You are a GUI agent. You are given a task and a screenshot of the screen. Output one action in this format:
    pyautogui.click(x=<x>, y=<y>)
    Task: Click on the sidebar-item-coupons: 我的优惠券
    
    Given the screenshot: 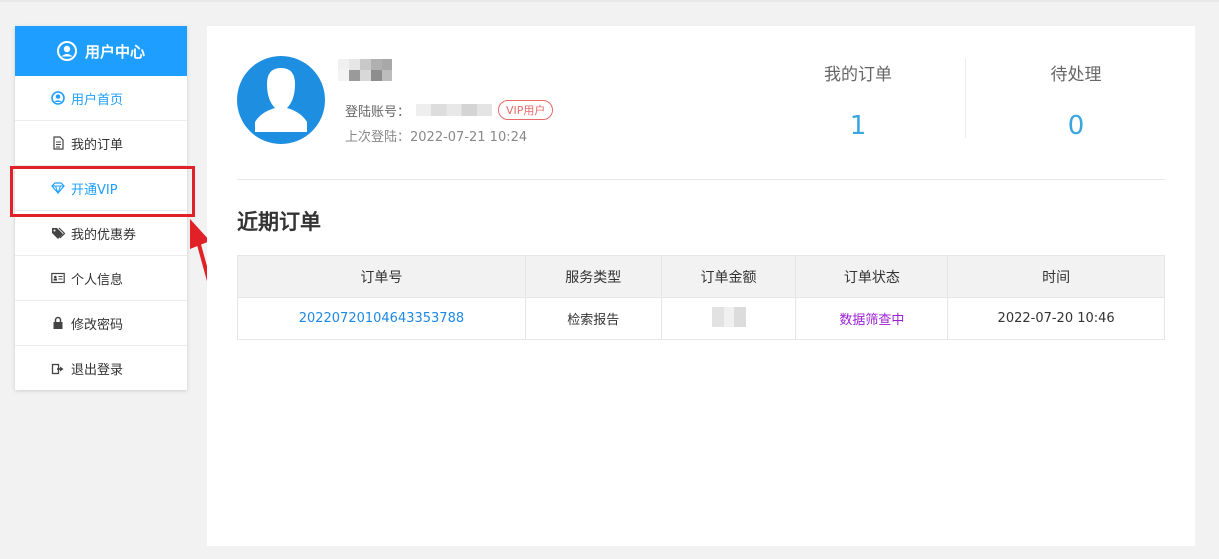 What is the action you would take?
    pyautogui.click(x=101, y=233)
    